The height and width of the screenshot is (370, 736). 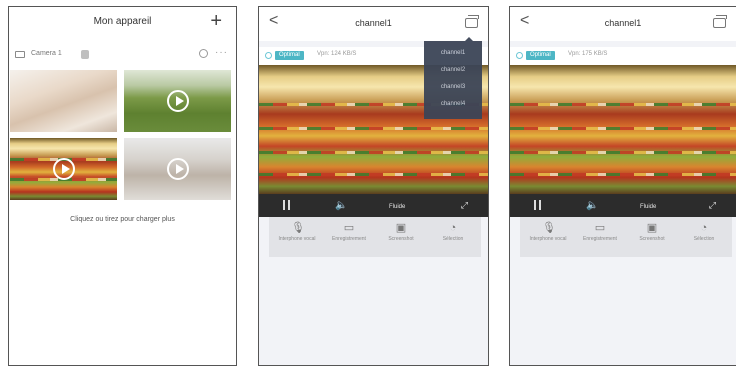 I want to click on camera-row: Camera 1 ···, so click(x=122, y=56).